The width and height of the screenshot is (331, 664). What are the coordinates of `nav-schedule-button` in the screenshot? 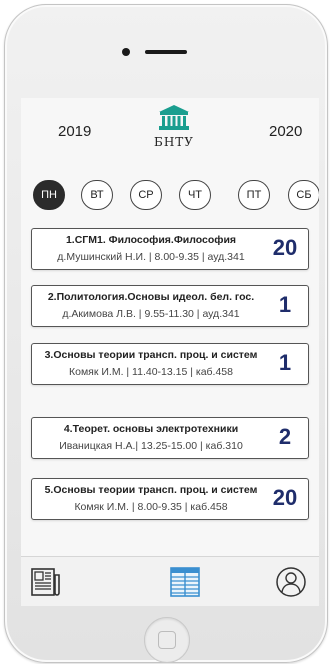 It's located at (185, 582).